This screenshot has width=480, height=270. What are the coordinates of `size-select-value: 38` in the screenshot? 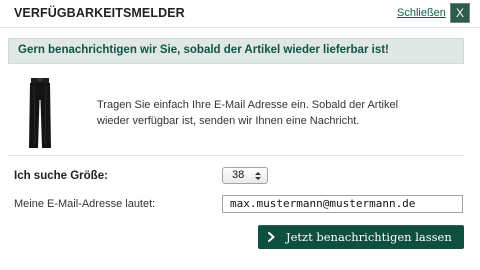 It's located at (238, 175).